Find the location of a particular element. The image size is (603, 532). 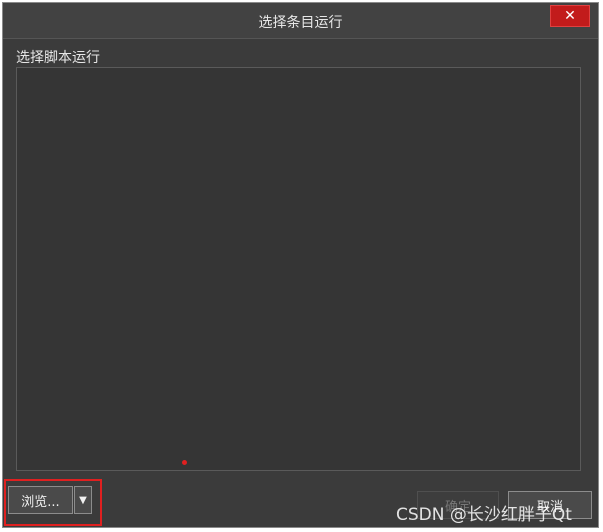

title-bar: 选择条目运行 ✕ is located at coordinates (300, 21).